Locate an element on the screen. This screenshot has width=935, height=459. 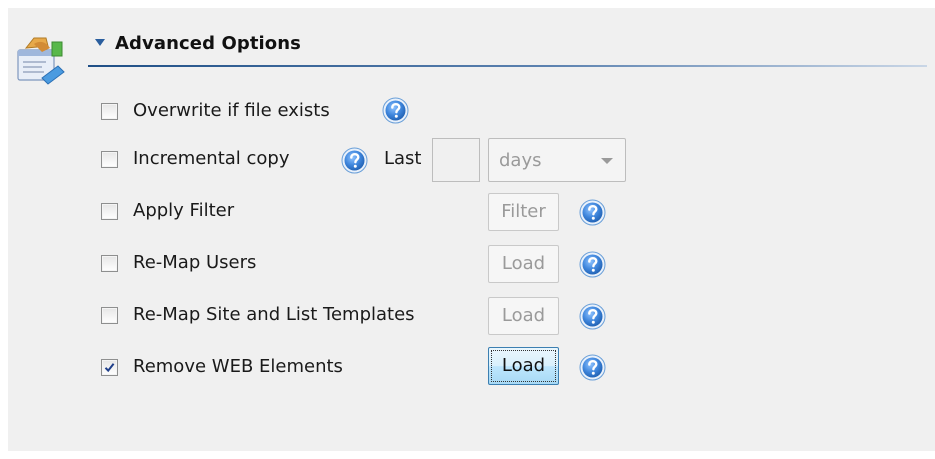
remove-web-elements-checkbox is located at coordinates (109, 367).